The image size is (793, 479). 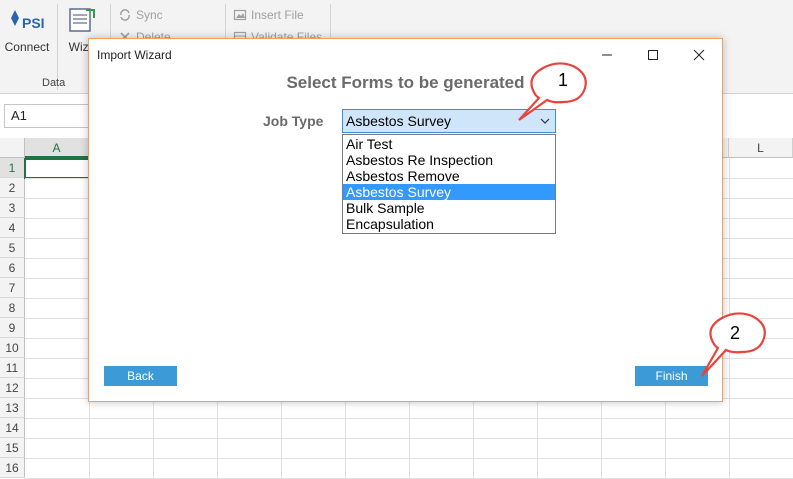 What do you see at coordinates (134, 55) in the screenshot?
I see `dialog-title: Import Wizard` at bounding box center [134, 55].